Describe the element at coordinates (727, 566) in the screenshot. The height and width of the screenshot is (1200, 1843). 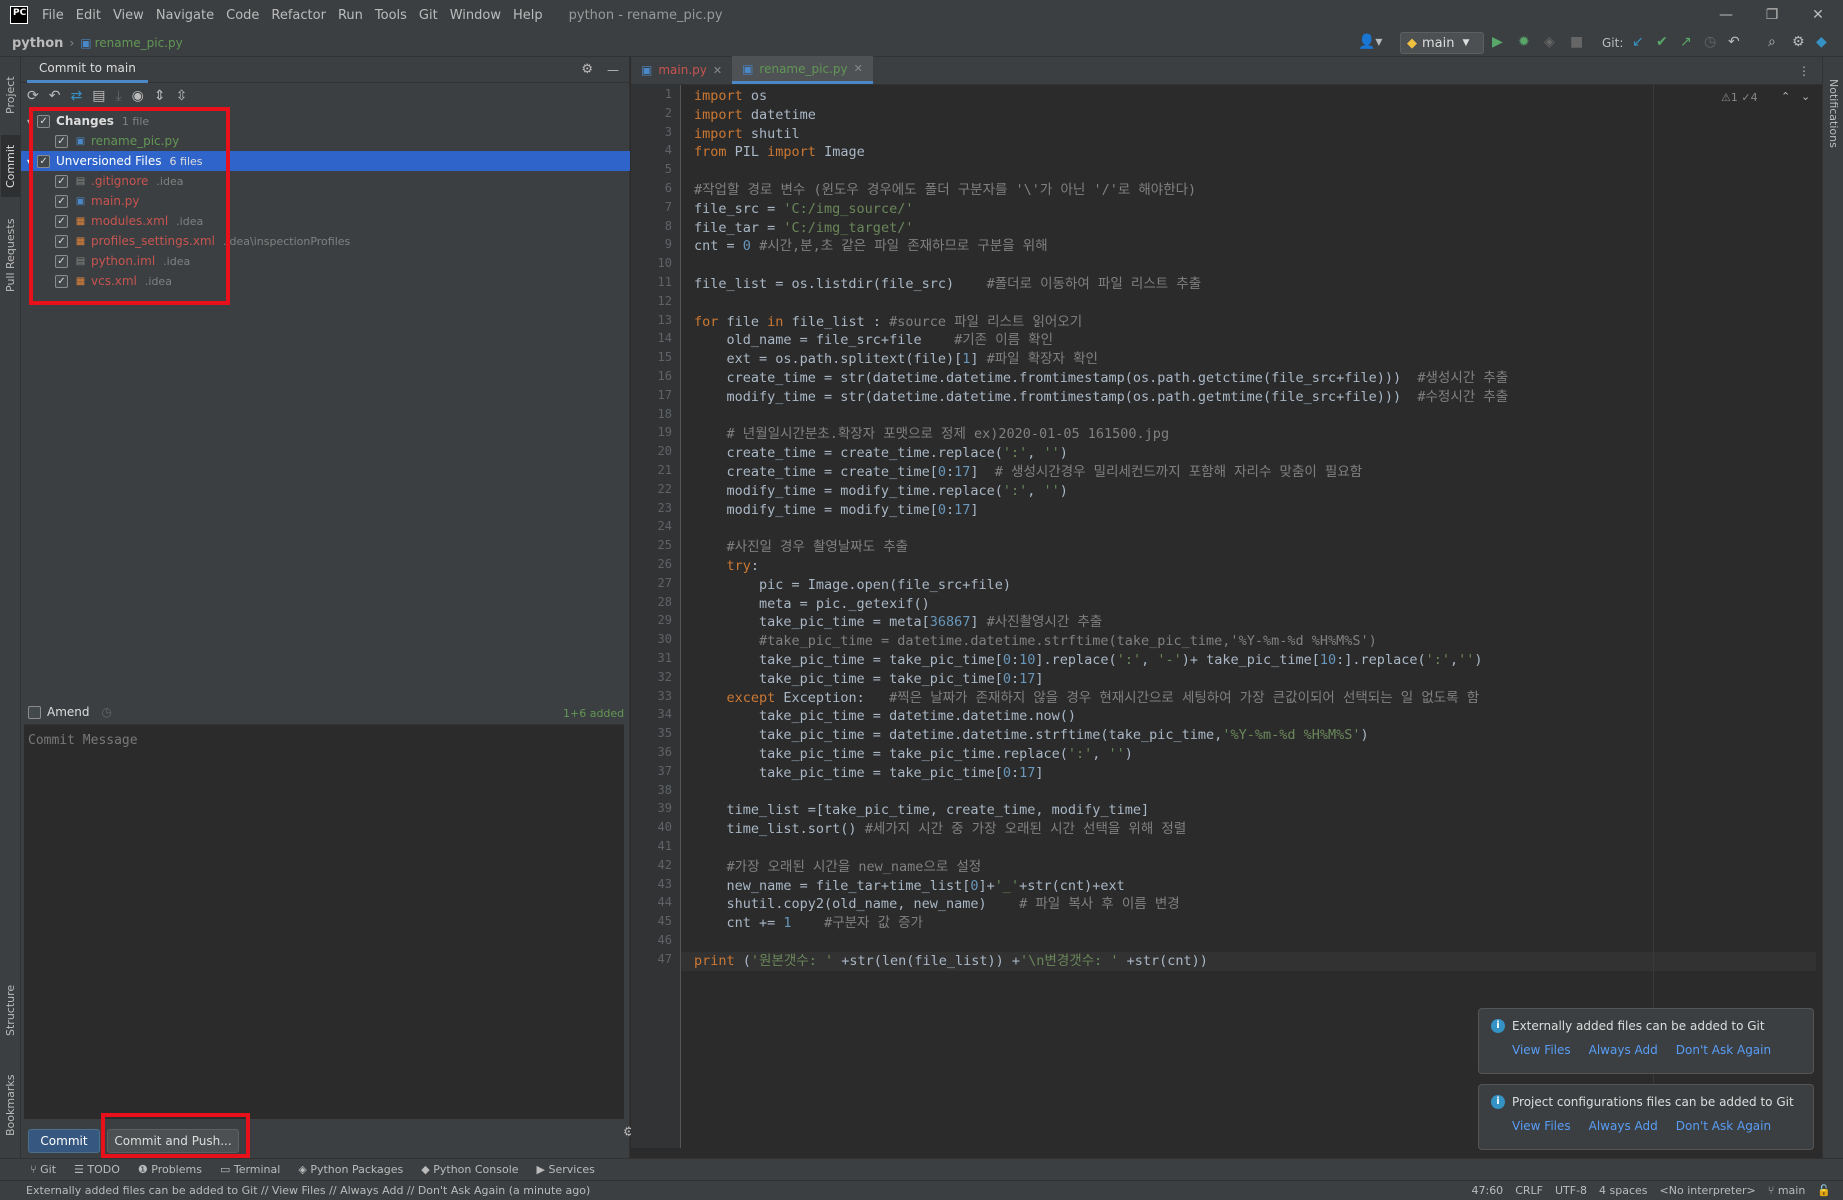
I see `code-line: try:` at that location.